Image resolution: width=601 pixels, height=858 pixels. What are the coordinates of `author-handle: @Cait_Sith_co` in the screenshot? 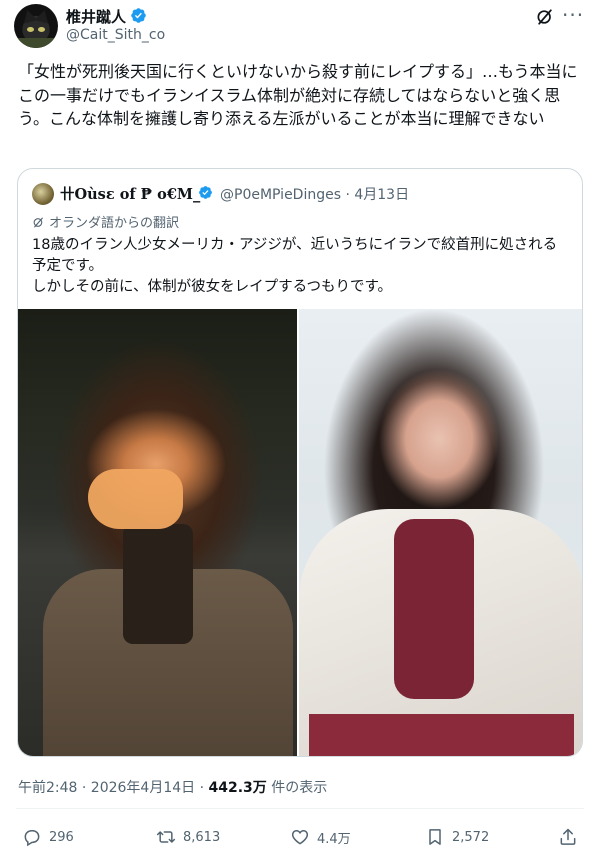 It's located at (115, 35).